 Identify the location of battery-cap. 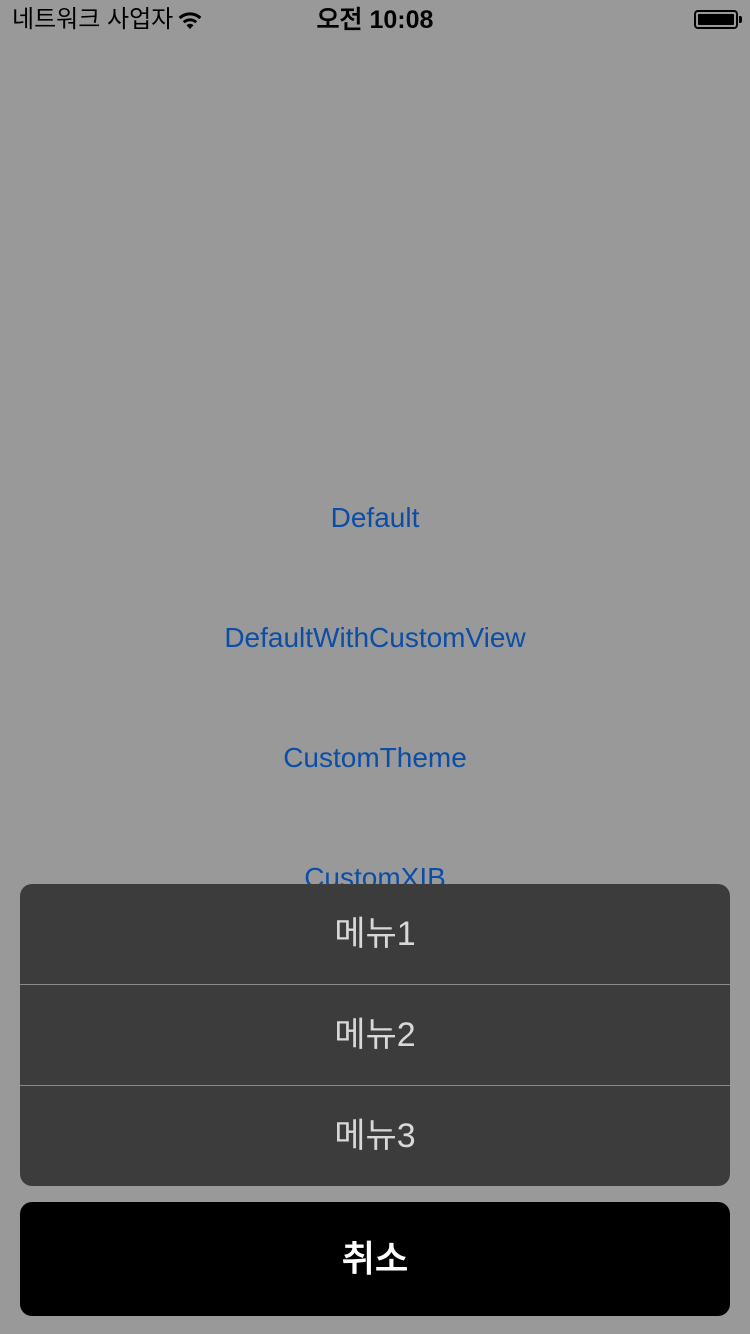
(740, 19).